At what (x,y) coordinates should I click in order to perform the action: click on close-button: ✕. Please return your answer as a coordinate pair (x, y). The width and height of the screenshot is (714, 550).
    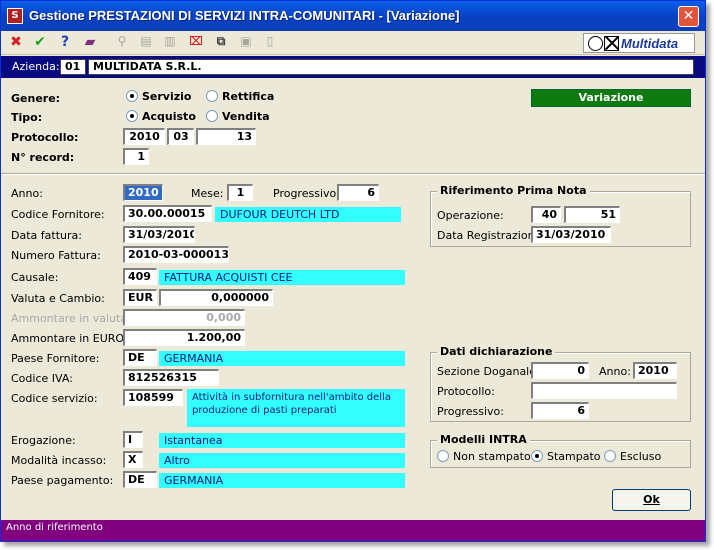
    Looking at the image, I should click on (688, 16).